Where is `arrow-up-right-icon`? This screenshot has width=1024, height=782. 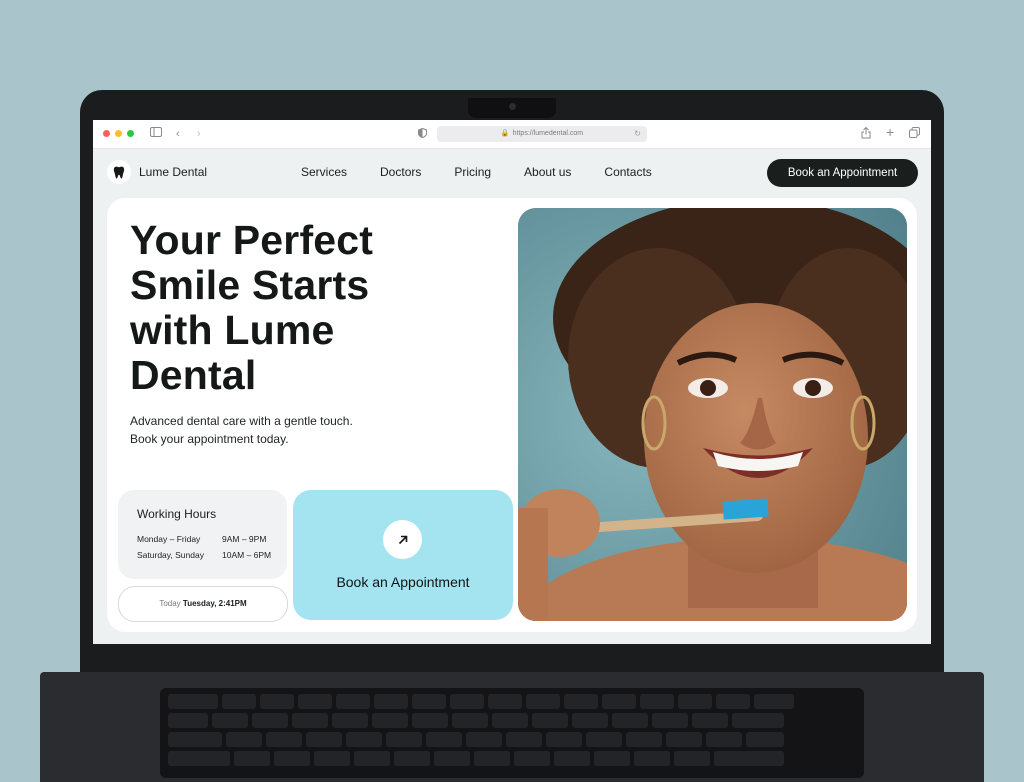 arrow-up-right-icon is located at coordinates (402, 539).